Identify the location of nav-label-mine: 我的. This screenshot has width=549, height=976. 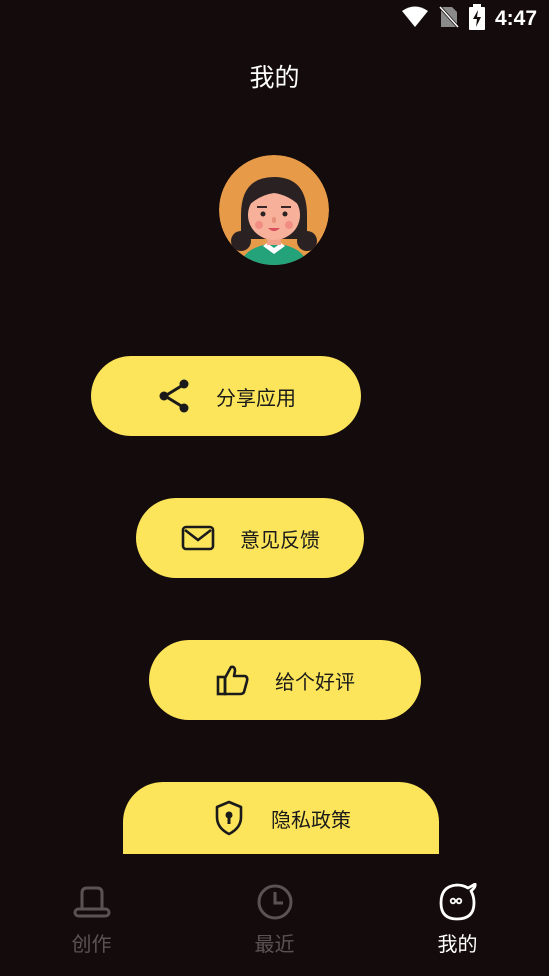
(457, 944).